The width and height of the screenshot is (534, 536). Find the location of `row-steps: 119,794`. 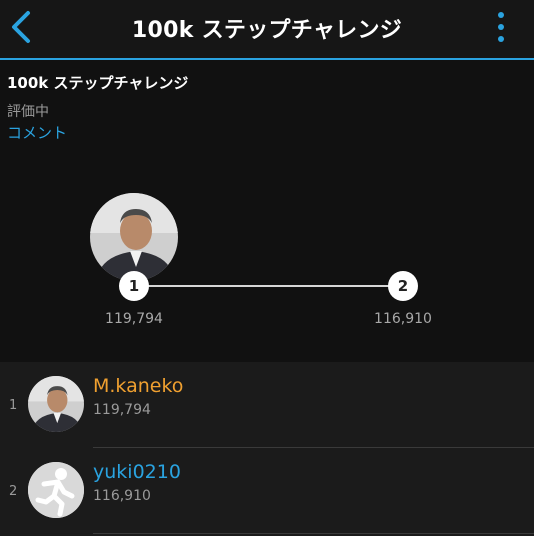

row-steps: 119,794 is located at coordinates (122, 410).